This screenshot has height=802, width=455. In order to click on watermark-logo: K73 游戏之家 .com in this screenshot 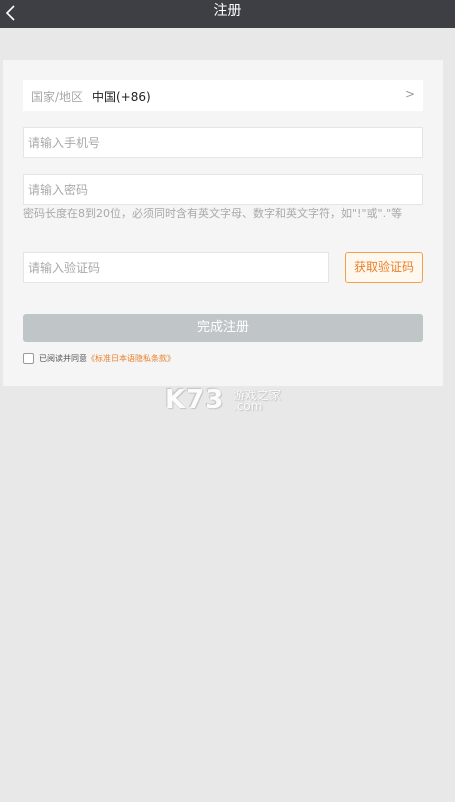, I will do `click(228, 401)`.